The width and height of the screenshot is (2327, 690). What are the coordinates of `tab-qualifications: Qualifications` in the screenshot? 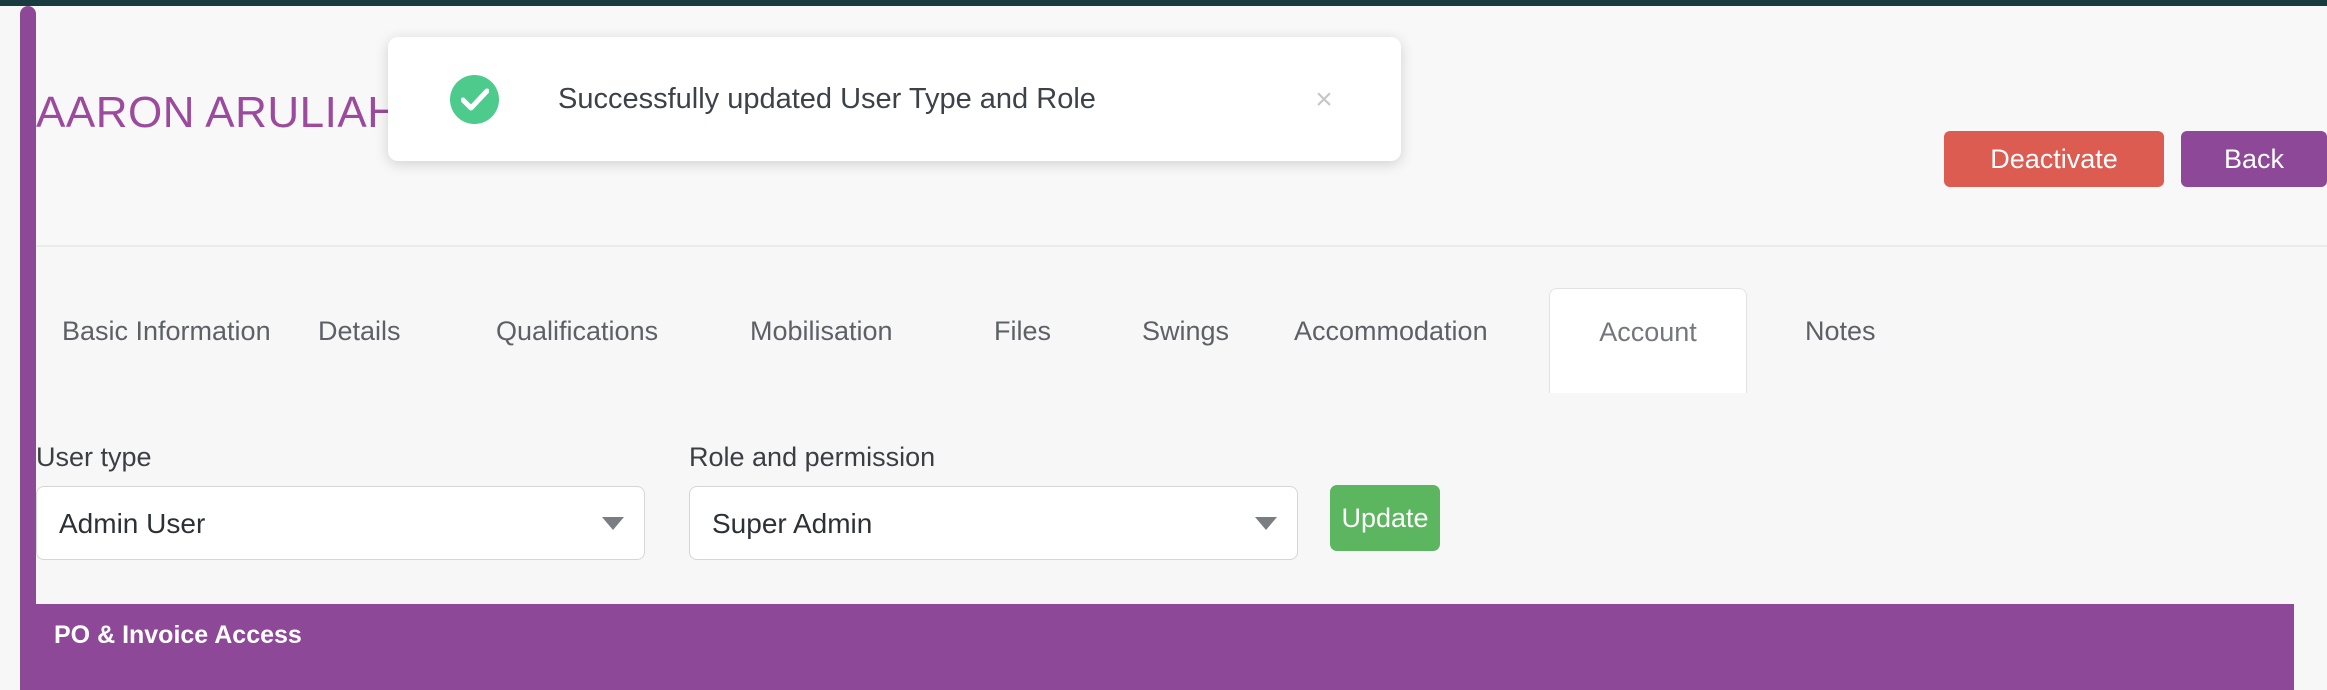 It's located at (577, 340).